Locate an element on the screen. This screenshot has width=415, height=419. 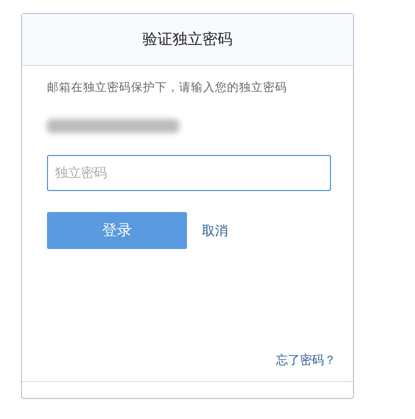
forgot-password-link: 忘了密码？ is located at coordinates (306, 360).